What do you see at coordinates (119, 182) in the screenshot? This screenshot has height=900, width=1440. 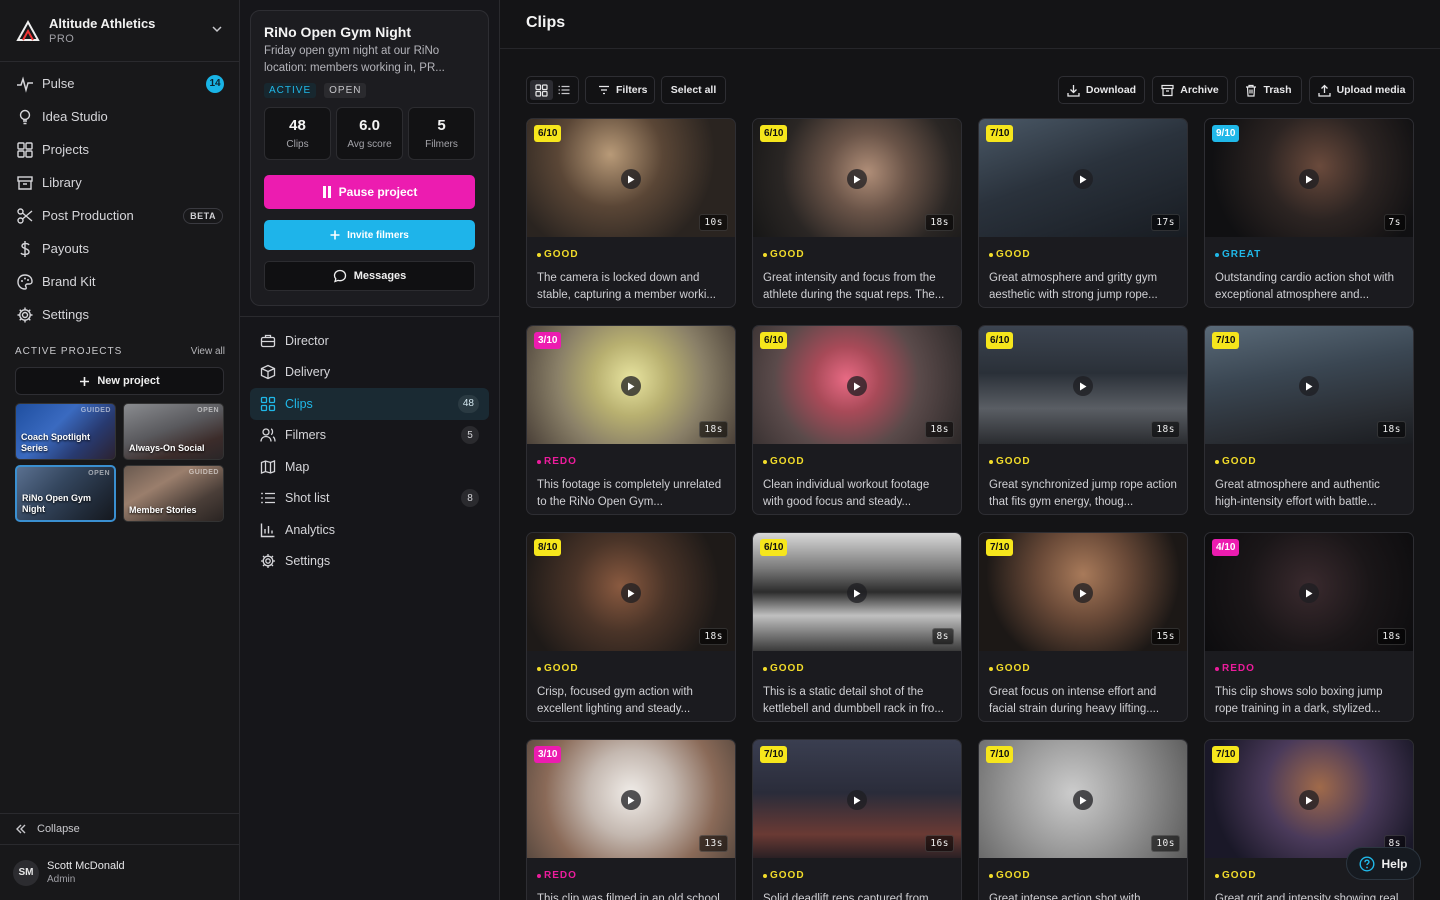 I see `nav-item-library: Library` at bounding box center [119, 182].